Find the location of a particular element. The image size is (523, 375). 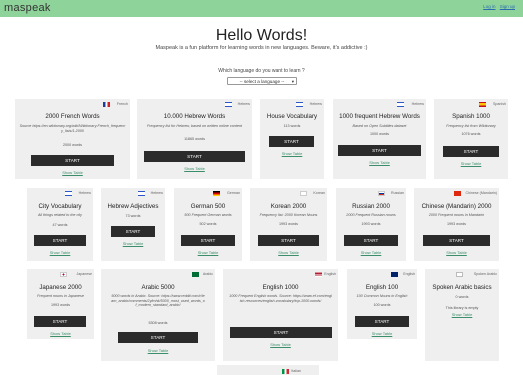

flag-kr-icon is located at coordinates (303, 193).